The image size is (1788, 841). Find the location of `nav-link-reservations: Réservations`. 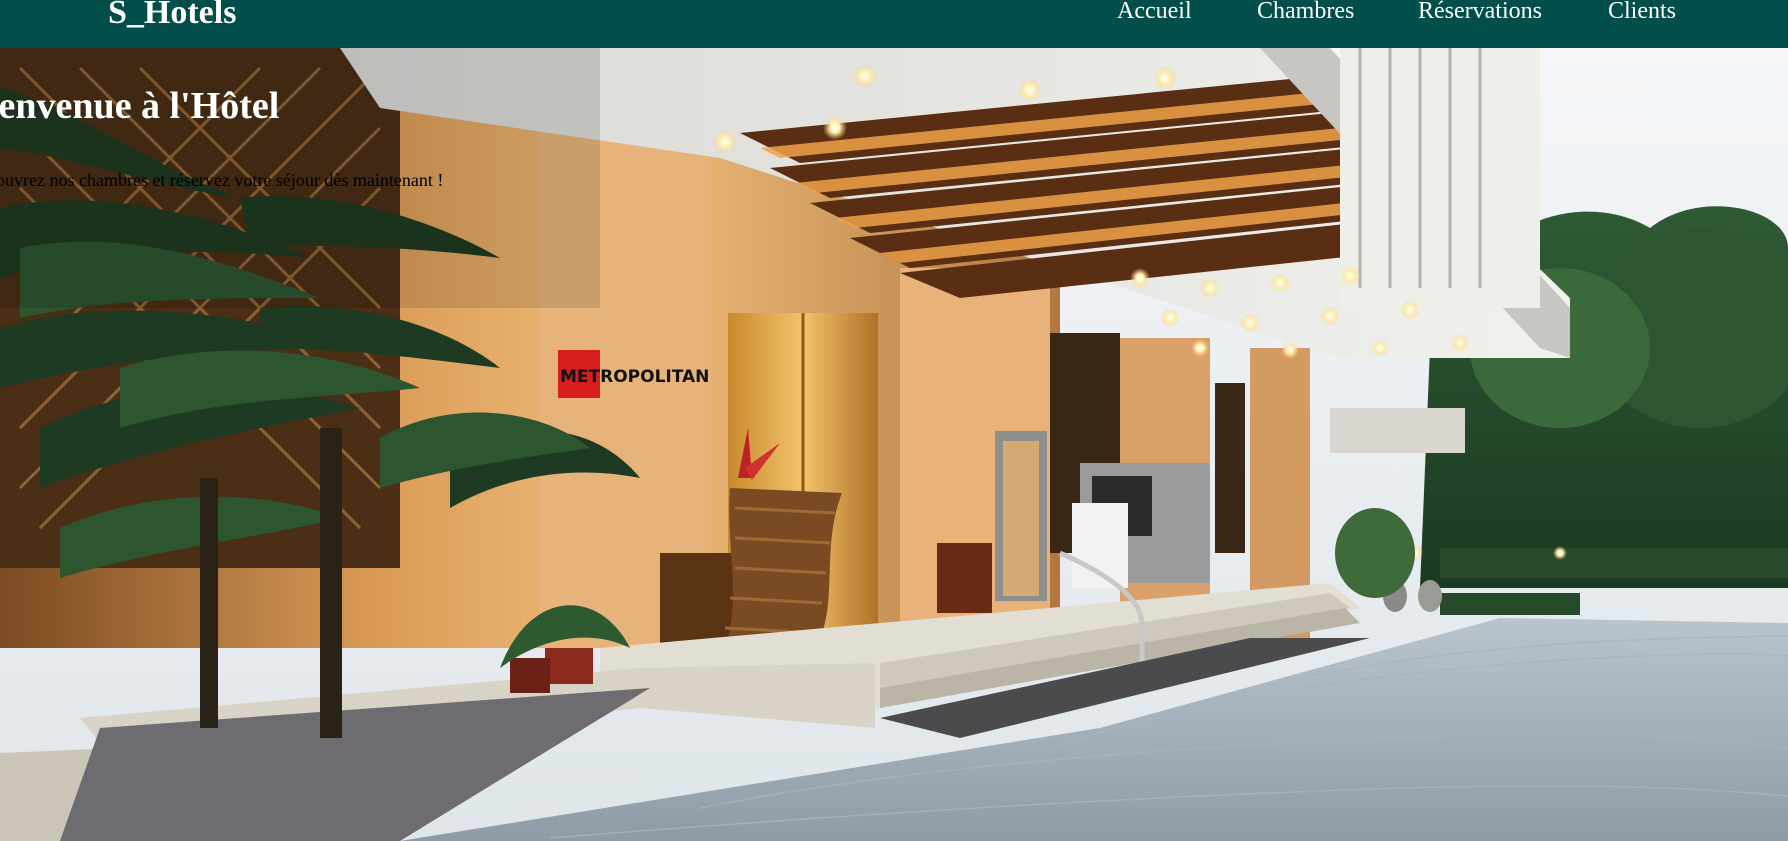

nav-link-reservations: Réservations is located at coordinates (1480, 12).